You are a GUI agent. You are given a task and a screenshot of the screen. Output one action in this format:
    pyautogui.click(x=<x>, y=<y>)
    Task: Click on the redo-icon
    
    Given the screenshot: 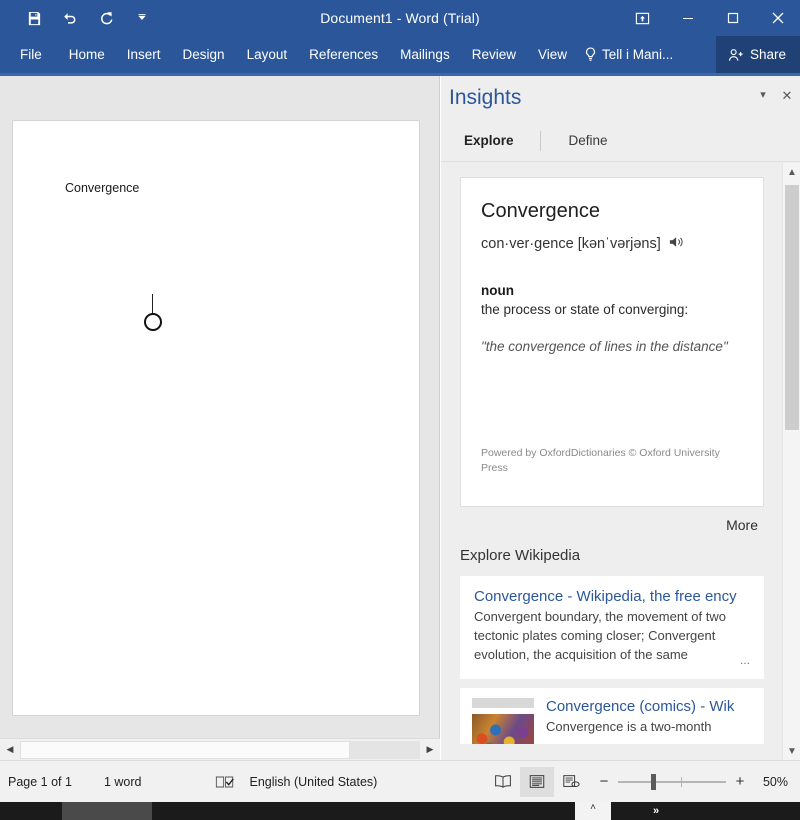 What is the action you would take?
    pyautogui.click(x=106, y=18)
    